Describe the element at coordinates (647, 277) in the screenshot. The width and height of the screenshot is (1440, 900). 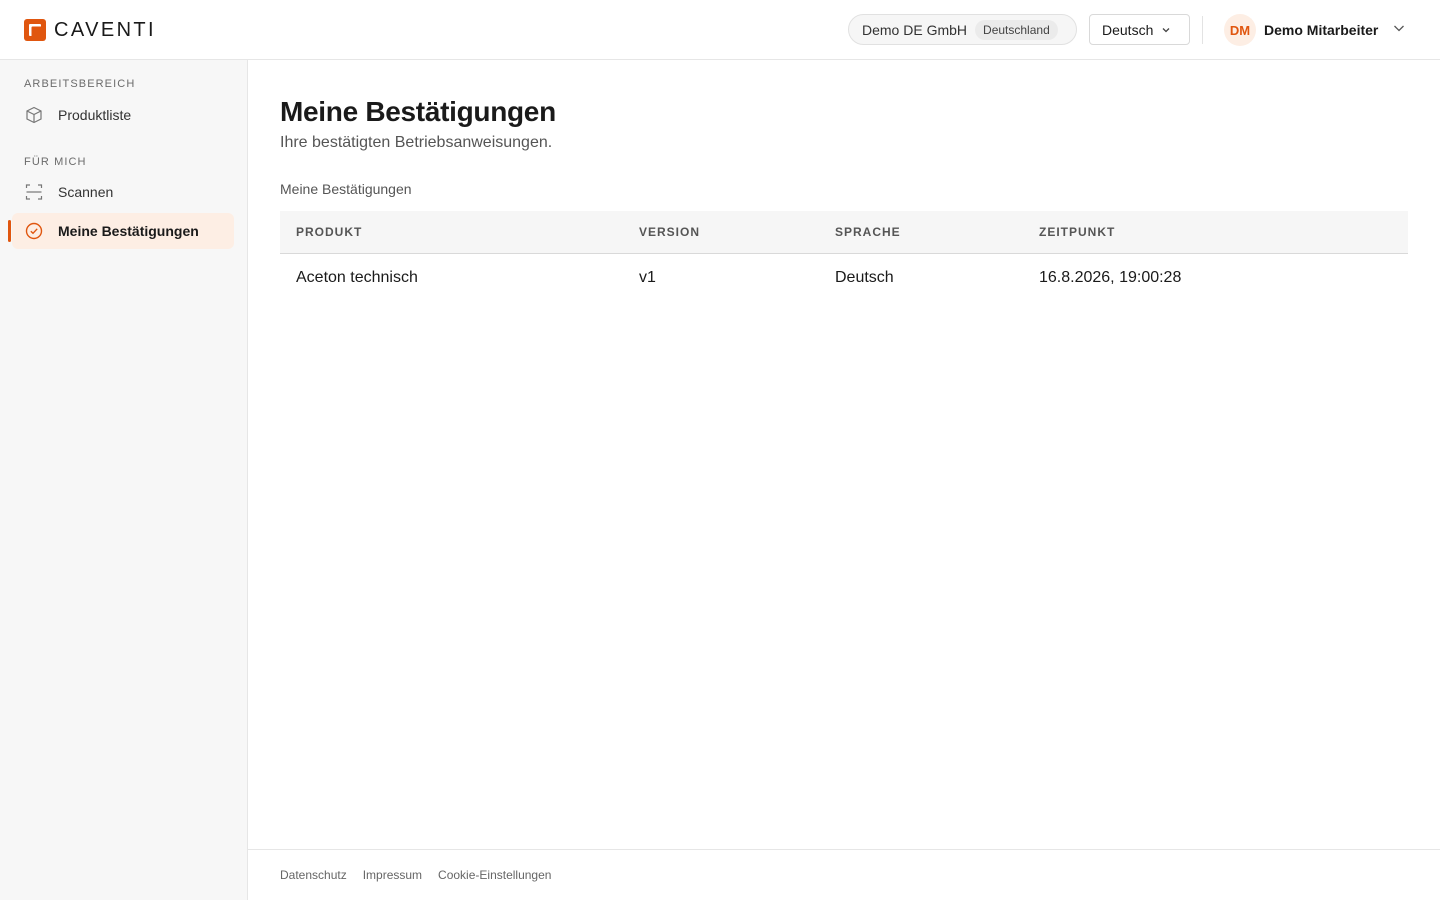
I see `cell-version: v1` at that location.